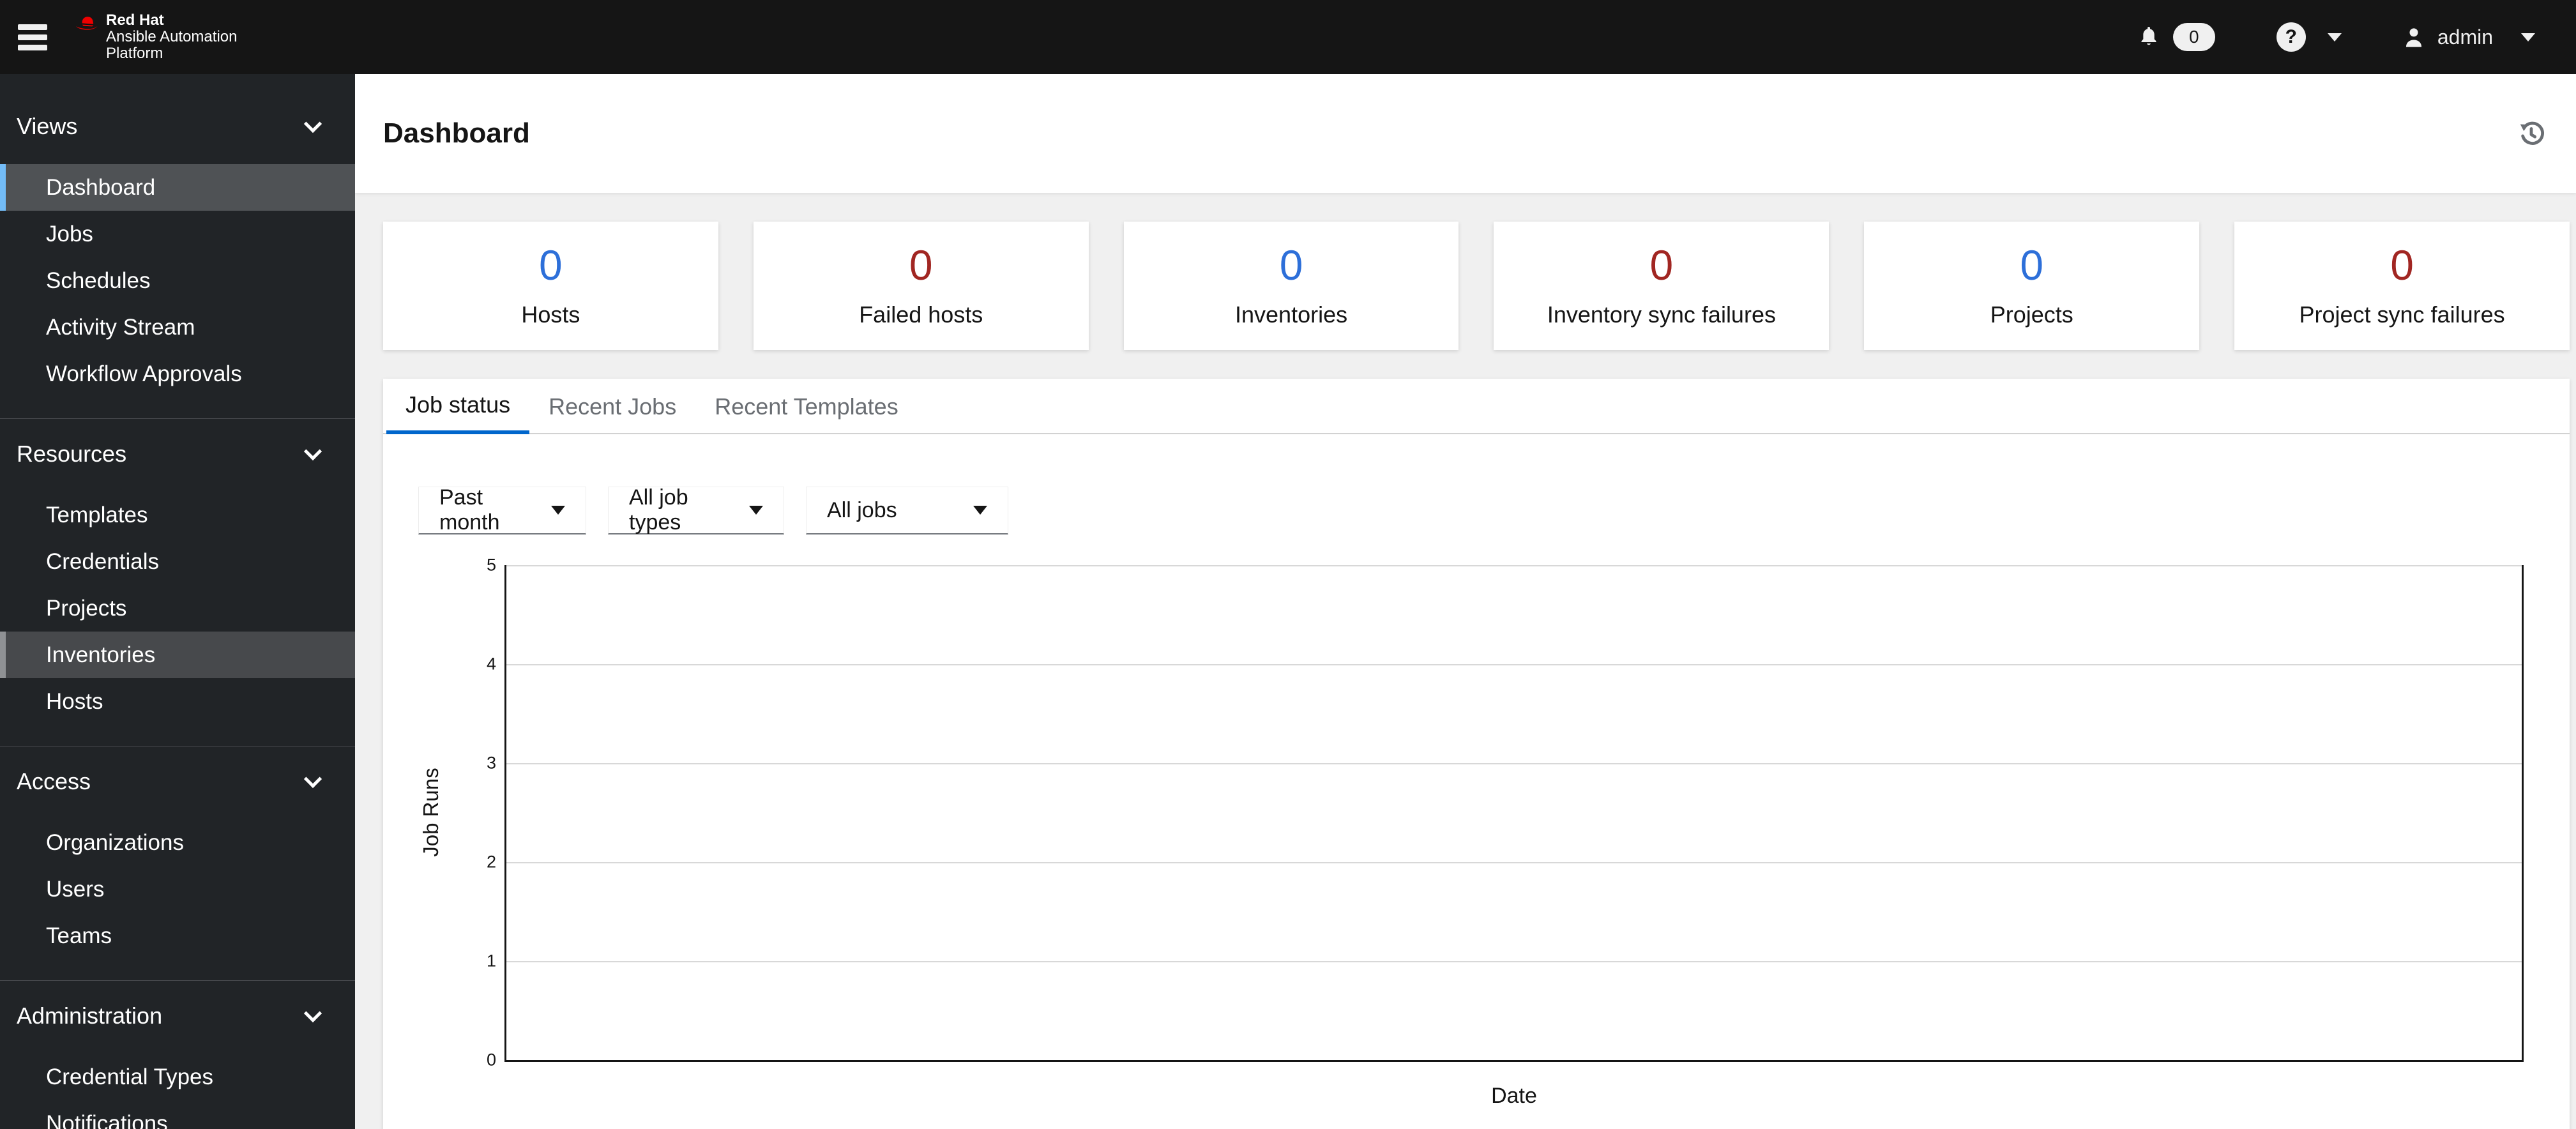  I want to click on brand-logo: Red Hat Ansible Automation Platform, so click(156, 37).